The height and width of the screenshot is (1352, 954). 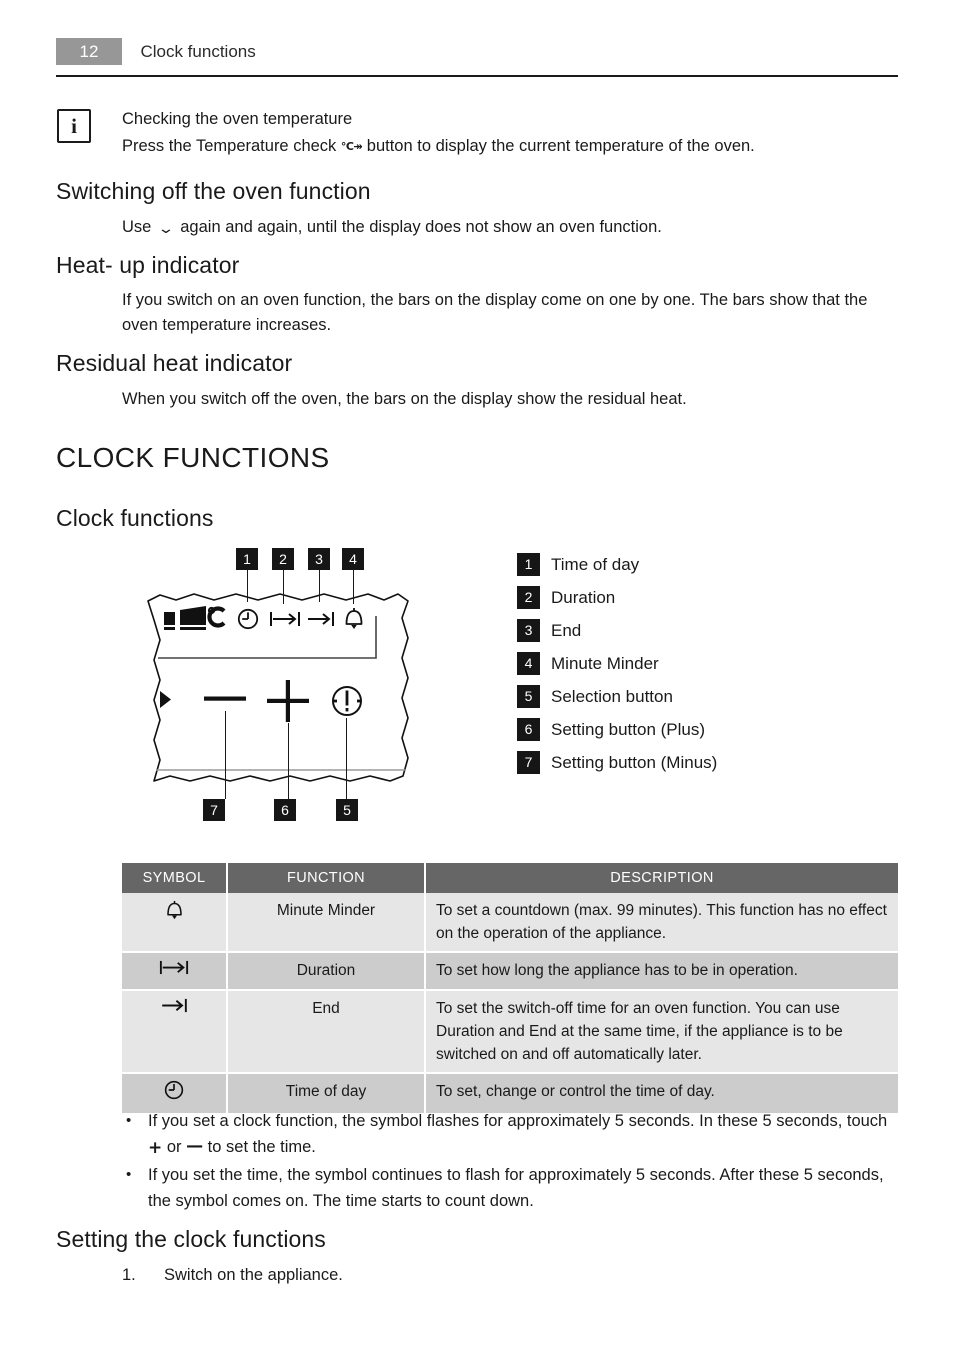 What do you see at coordinates (528, 597) in the screenshot?
I see `legend-number: 2` at bounding box center [528, 597].